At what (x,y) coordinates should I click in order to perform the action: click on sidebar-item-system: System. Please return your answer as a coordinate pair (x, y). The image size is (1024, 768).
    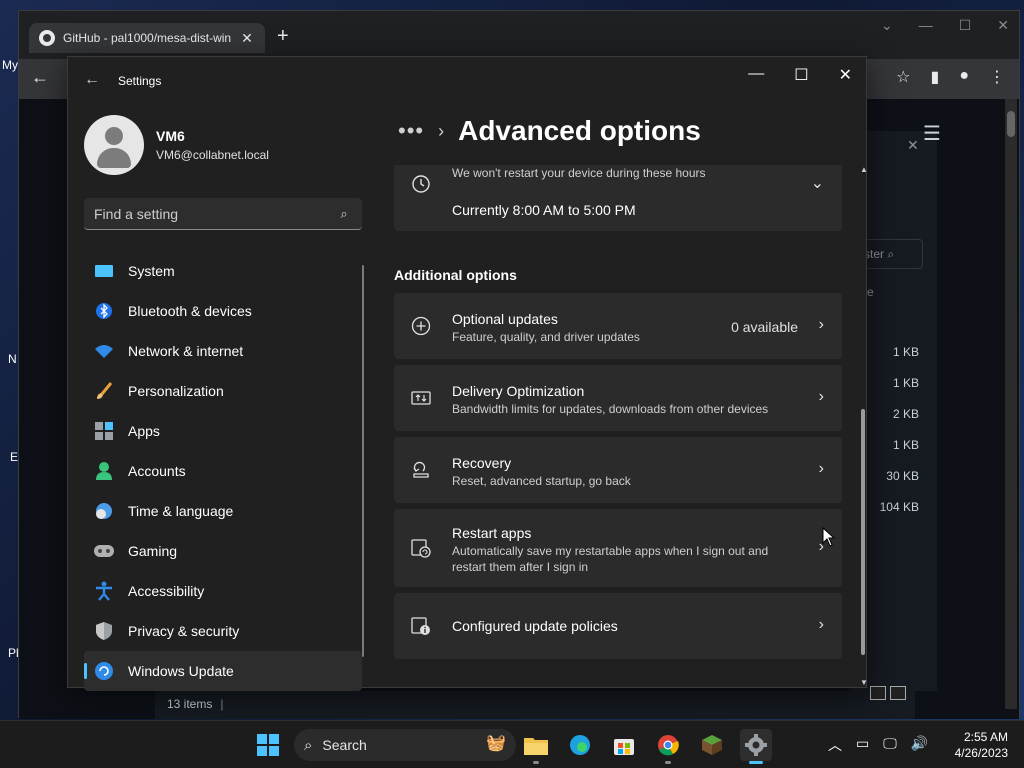
    Looking at the image, I should click on (223, 271).